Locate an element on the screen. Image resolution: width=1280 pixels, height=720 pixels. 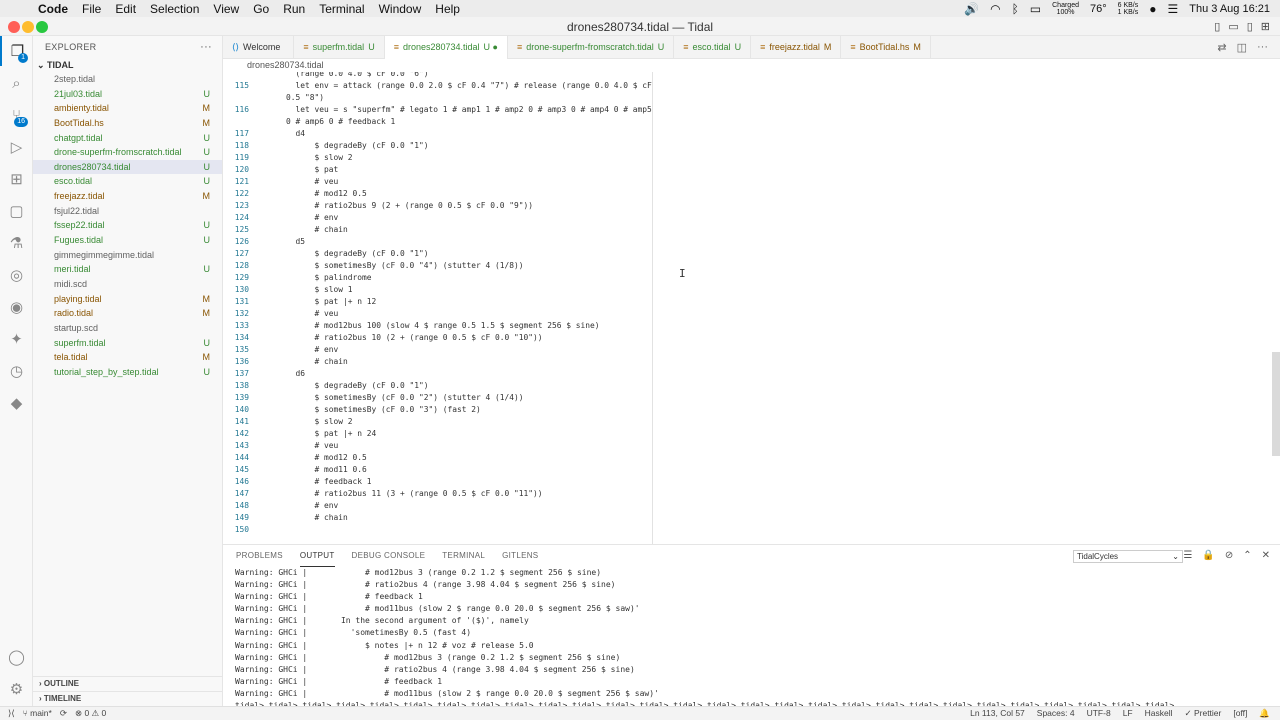
volume-icon: 🔊 is located at coordinates (971, 9).